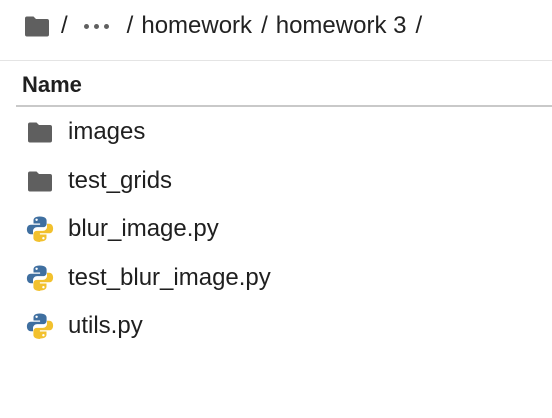 The image size is (552, 418). What do you see at coordinates (276, 229) in the screenshot?
I see `list-item: blur_image.py` at bounding box center [276, 229].